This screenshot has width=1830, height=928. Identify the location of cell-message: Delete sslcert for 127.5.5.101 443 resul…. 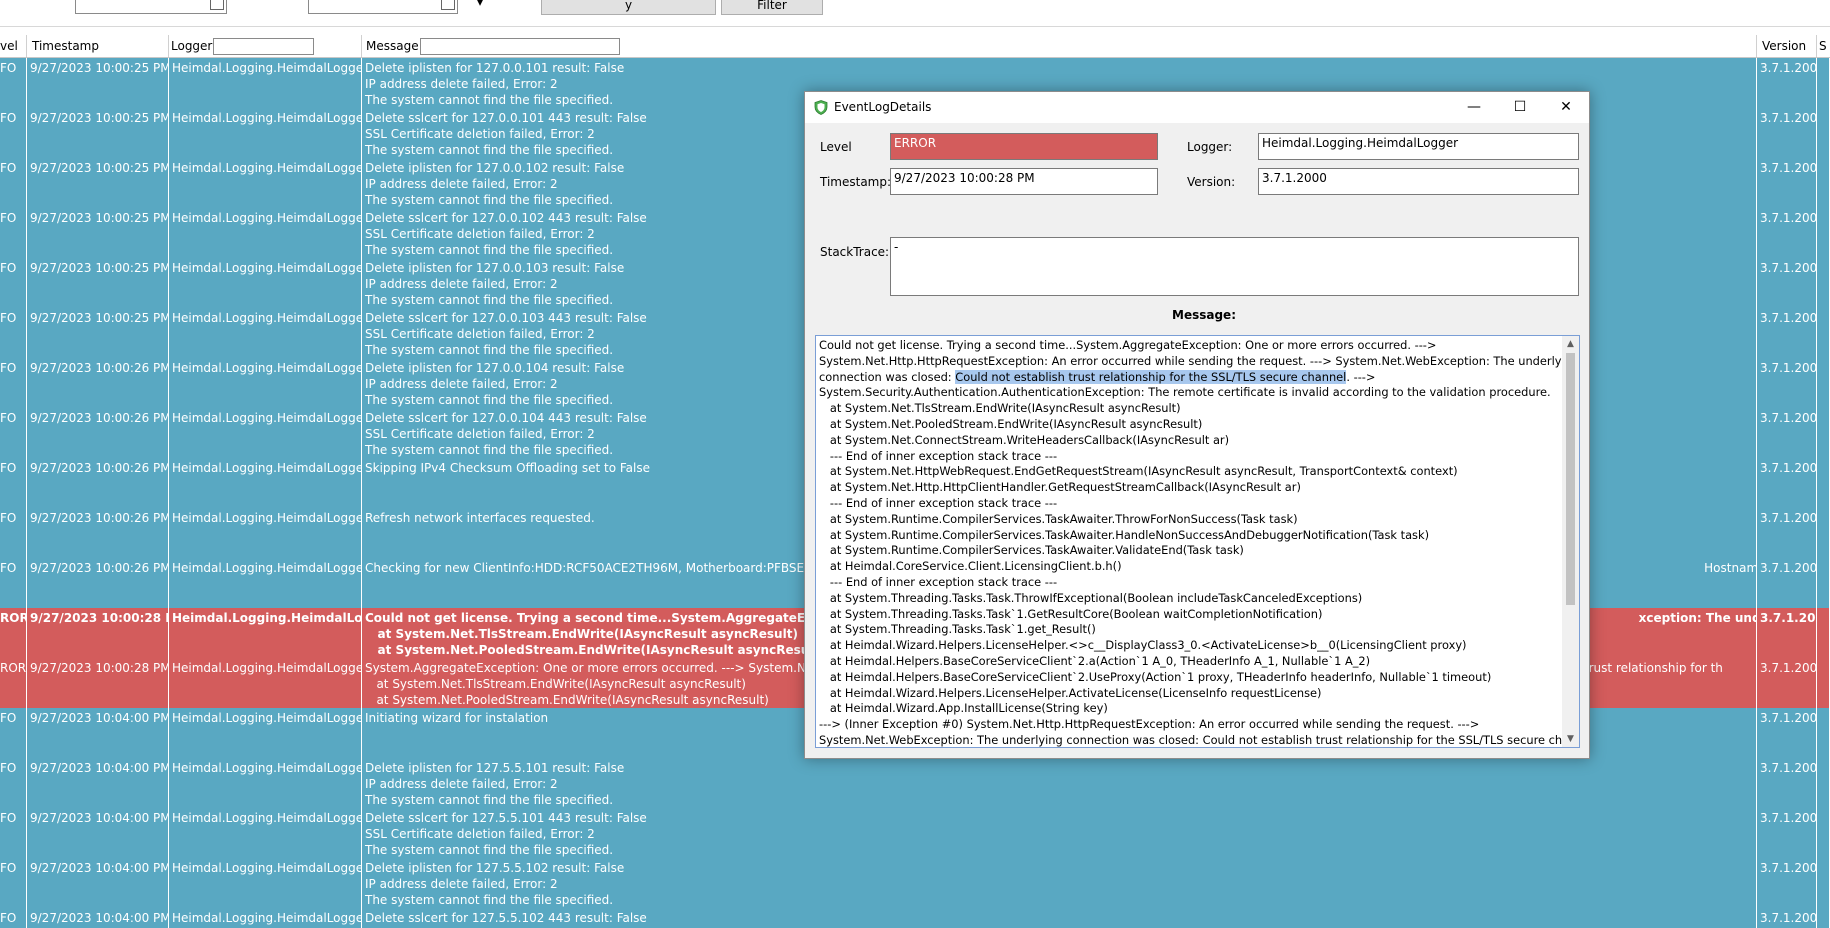
(1059, 833).